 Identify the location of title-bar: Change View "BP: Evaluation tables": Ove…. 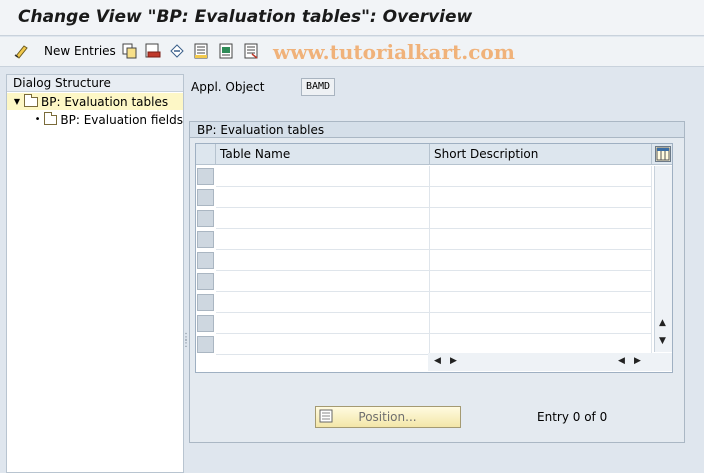
(352, 18).